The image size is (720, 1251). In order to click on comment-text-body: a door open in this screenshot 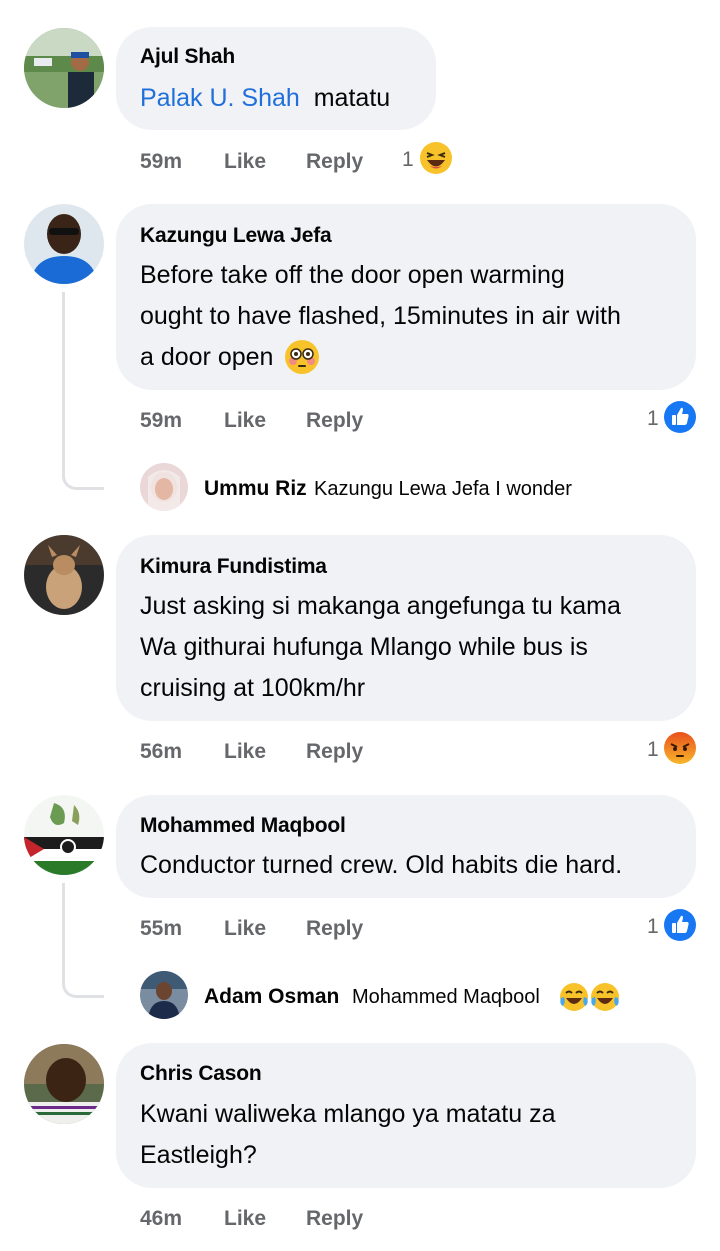, I will do `click(207, 357)`.